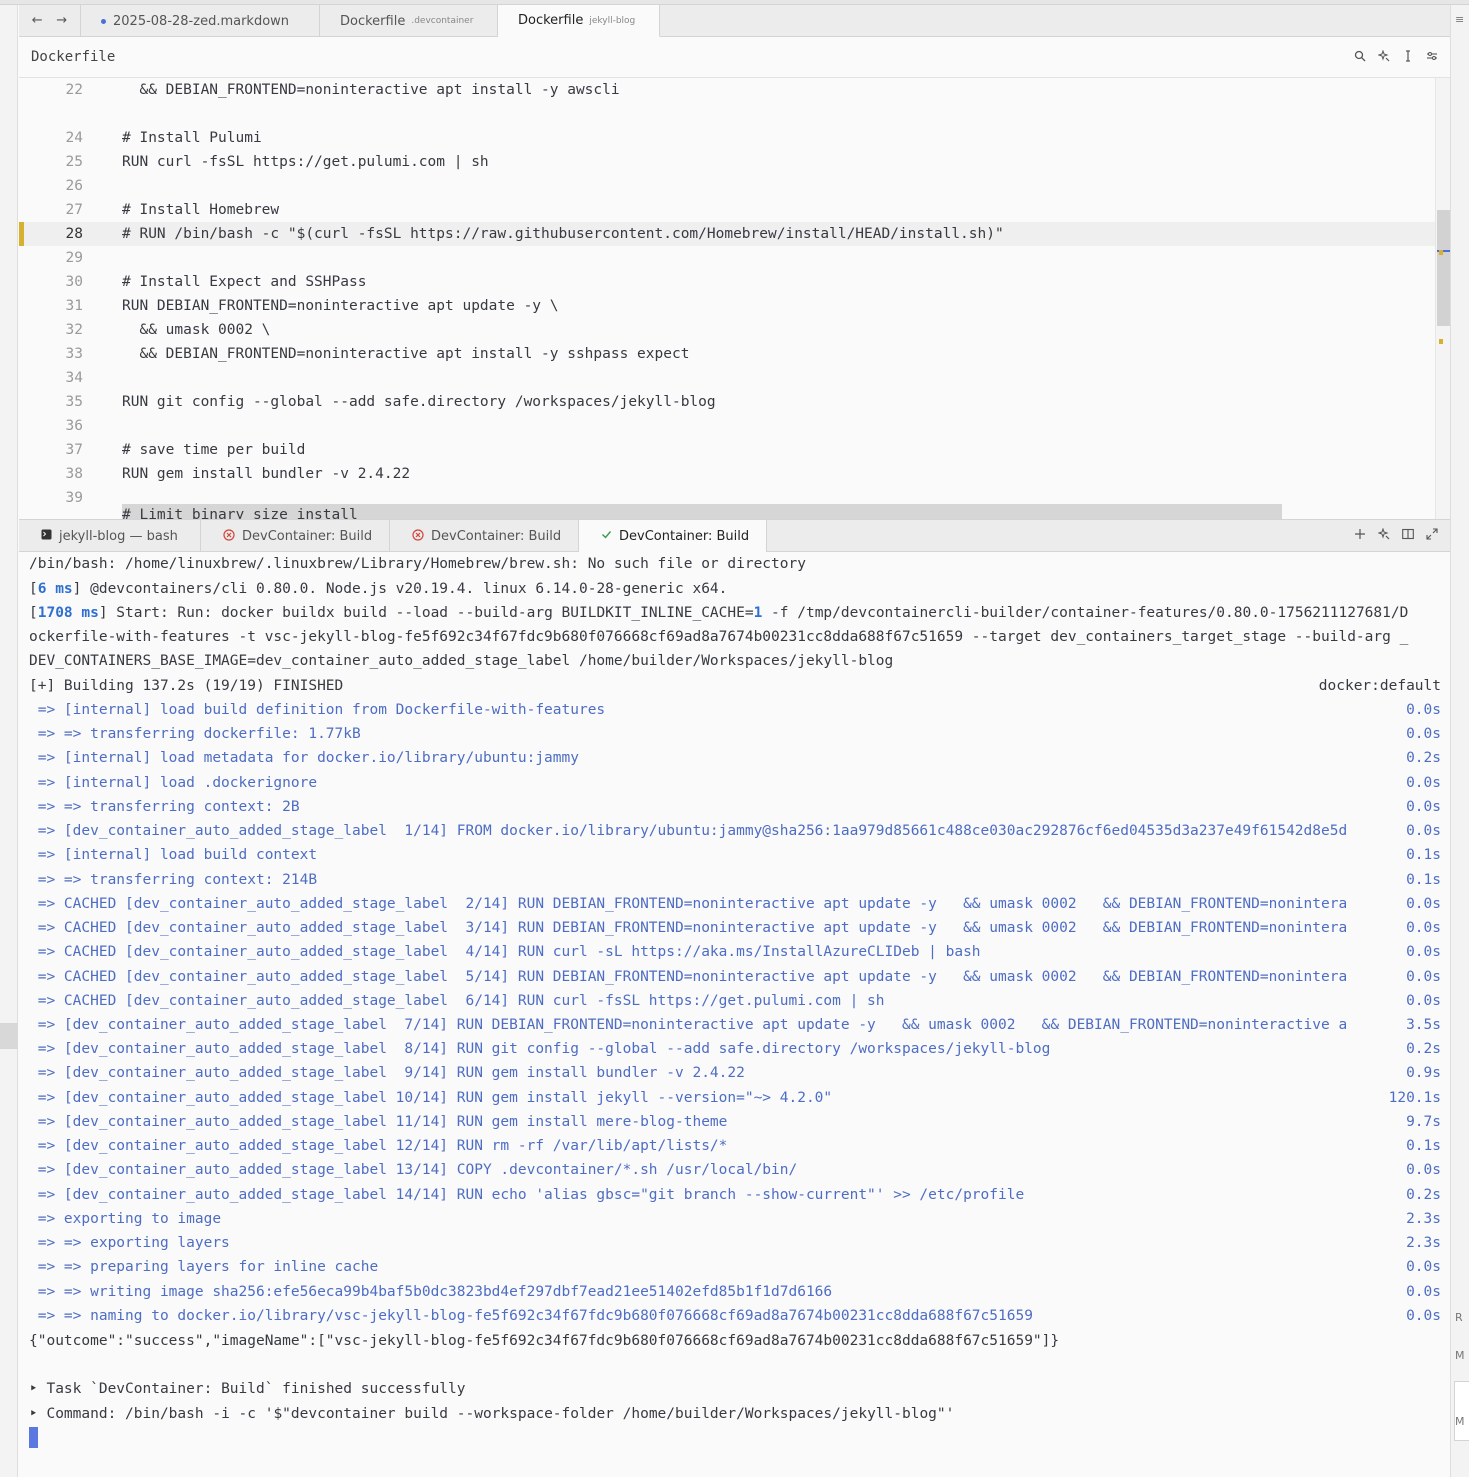 The image size is (1469, 1477). What do you see at coordinates (612, 20) in the screenshot?
I see `tab-sublabel: jekyll-blog` at bounding box center [612, 20].